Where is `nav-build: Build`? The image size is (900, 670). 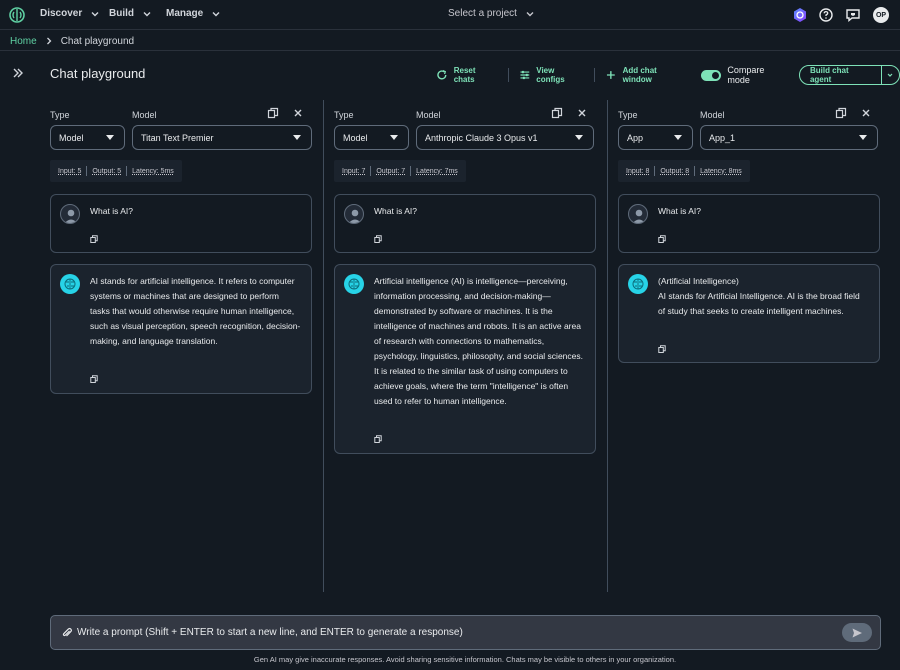
nav-build: Build is located at coordinates (130, 13).